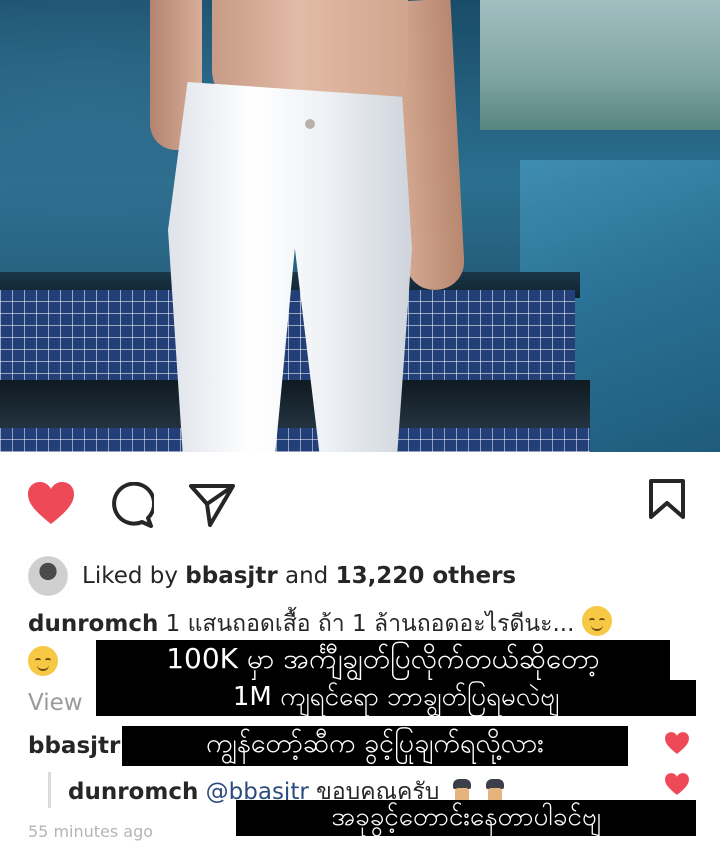  What do you see at coordinates (55, 703) in the screenshot?
I see `view-comments-link: View` at bounding box center [55, 703].